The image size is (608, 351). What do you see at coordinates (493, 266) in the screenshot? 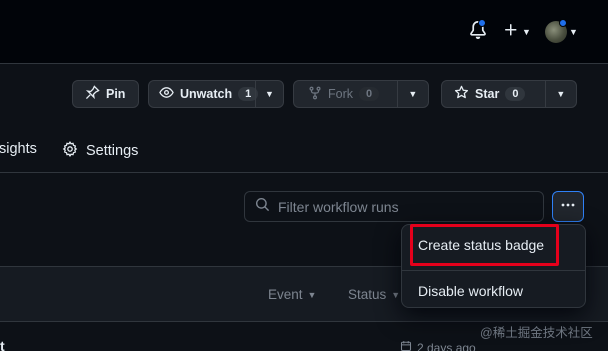
I see `workflow-options-menu: Create status badge Disable workflow` at bounding box center [493, 266].